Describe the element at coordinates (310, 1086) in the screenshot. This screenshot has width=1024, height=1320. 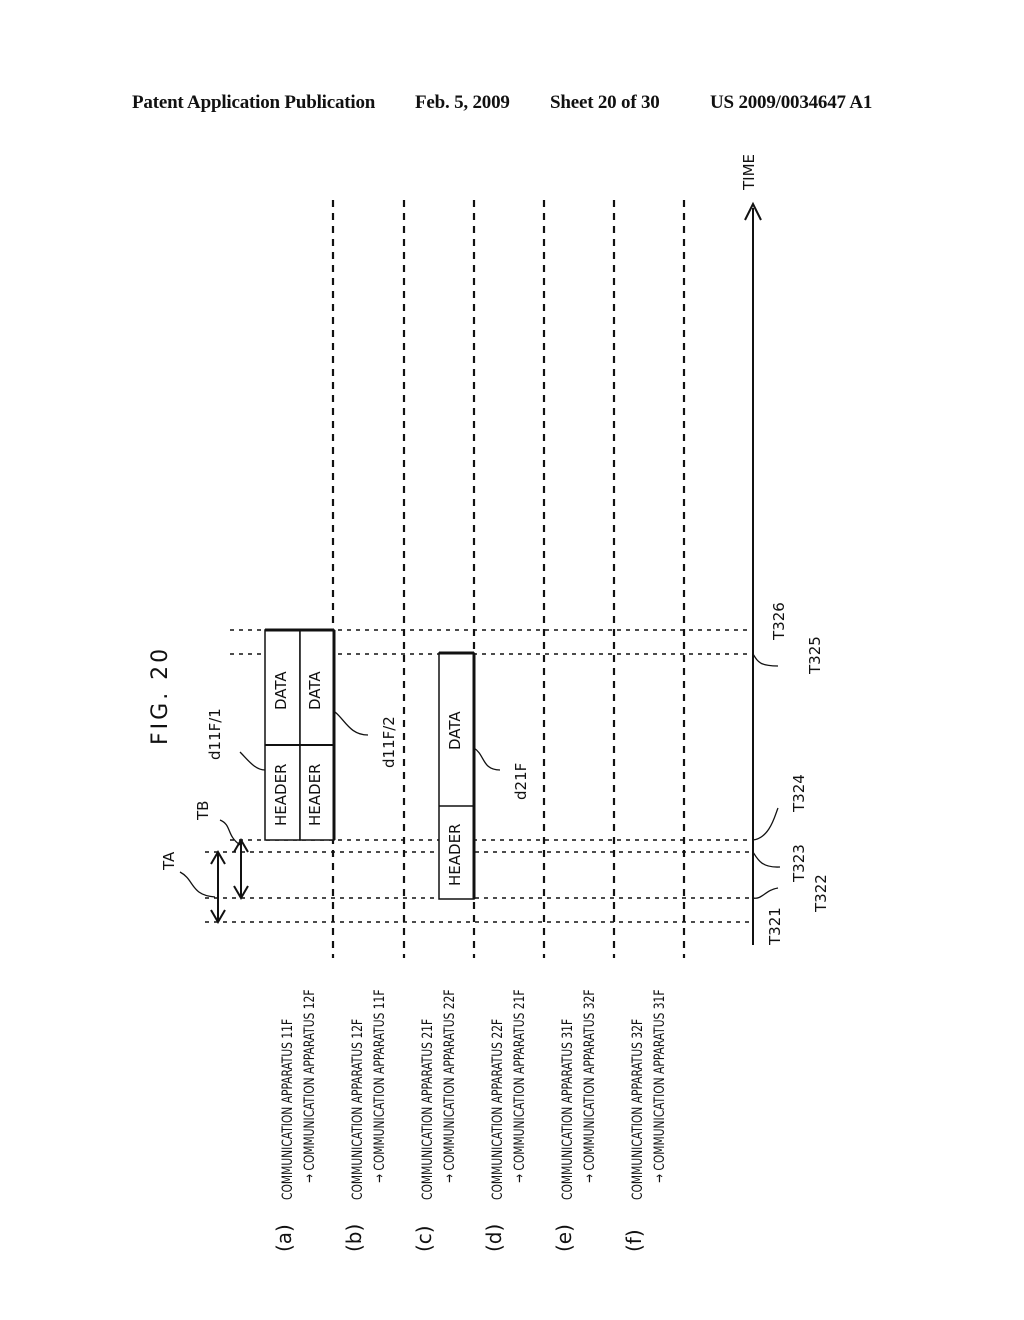
I see `row-a-to: → COMMUNICATION APPARATUS 12F` at that location.